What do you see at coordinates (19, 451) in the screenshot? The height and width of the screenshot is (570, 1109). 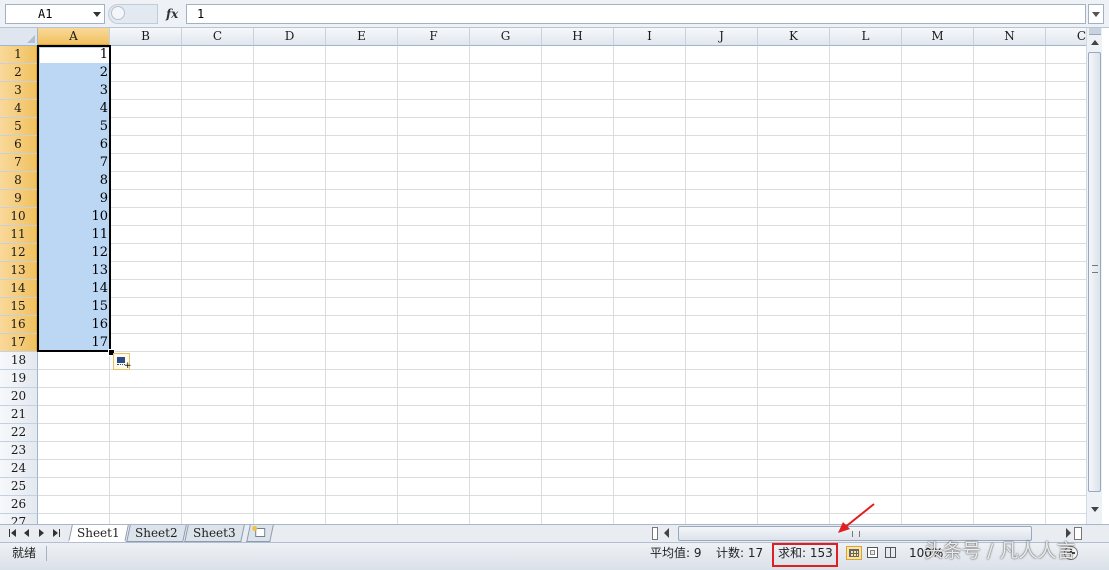 I see `row-header: 23` at bounding box center [19, 451].